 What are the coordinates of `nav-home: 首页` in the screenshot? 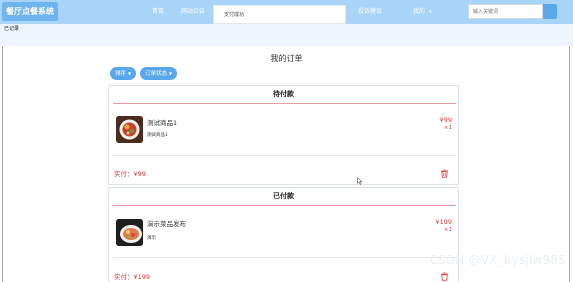 It's located at (158, 12).